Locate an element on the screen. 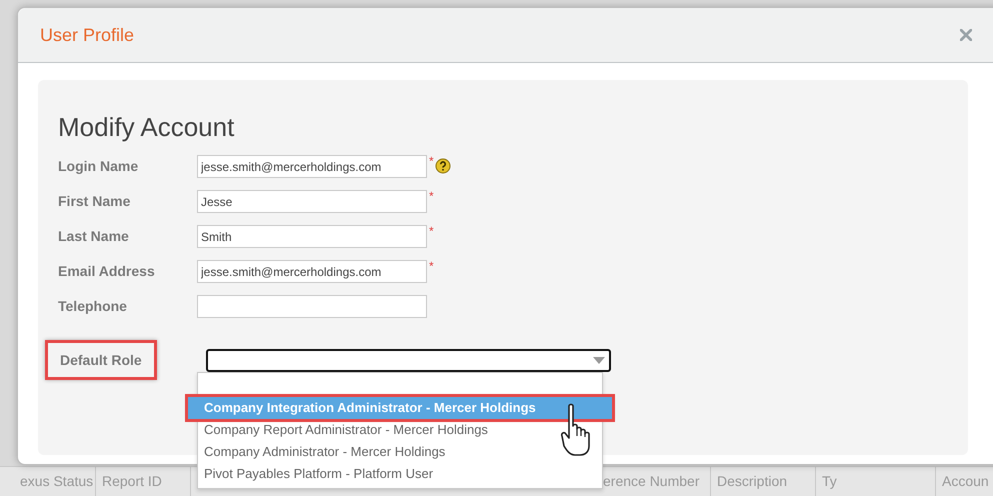  column-header: Accoun is located at coordinates (965, 481).